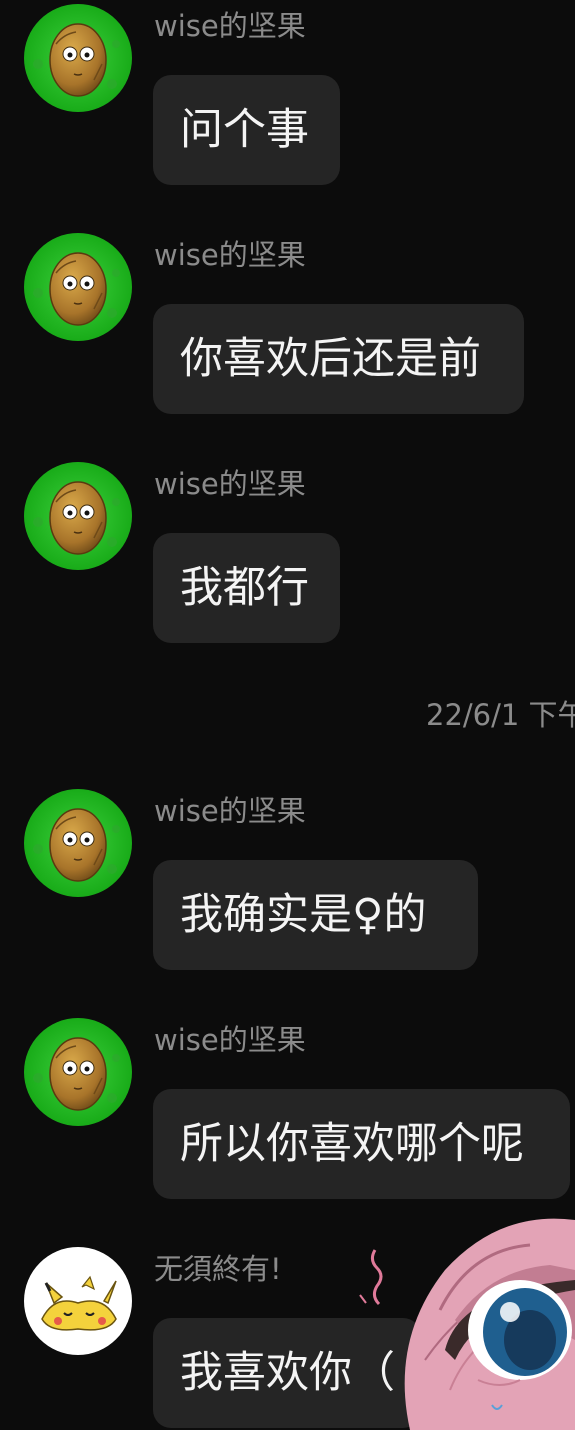  What do you see at coordinates (218, 1269) in the screenshot?
I see `sender-name: 无須終有!` at bounding box center [218, 1269].